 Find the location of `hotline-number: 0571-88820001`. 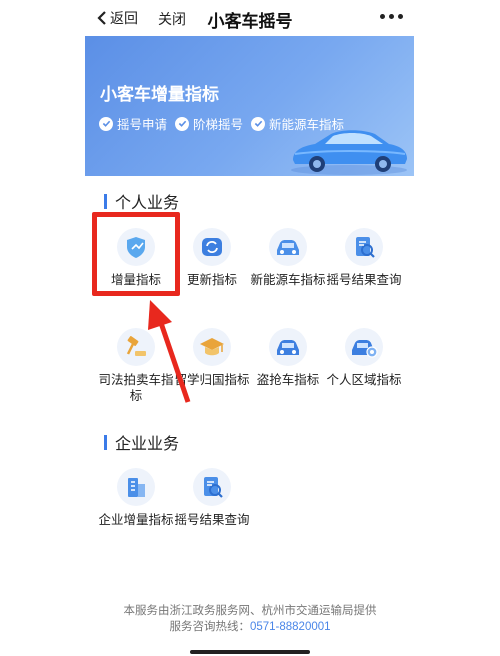

hotline-number: 0571-88820001 is located at coordinates (290, 627).